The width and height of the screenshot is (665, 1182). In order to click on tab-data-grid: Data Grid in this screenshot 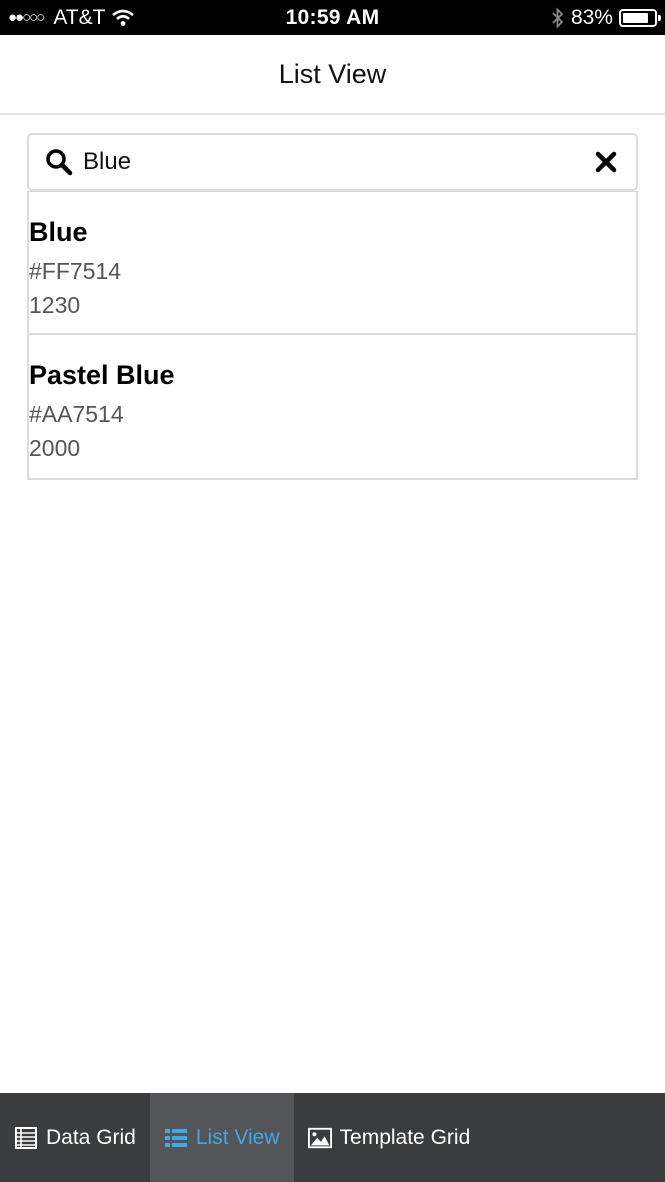, I will do `click(75, 1137)`.